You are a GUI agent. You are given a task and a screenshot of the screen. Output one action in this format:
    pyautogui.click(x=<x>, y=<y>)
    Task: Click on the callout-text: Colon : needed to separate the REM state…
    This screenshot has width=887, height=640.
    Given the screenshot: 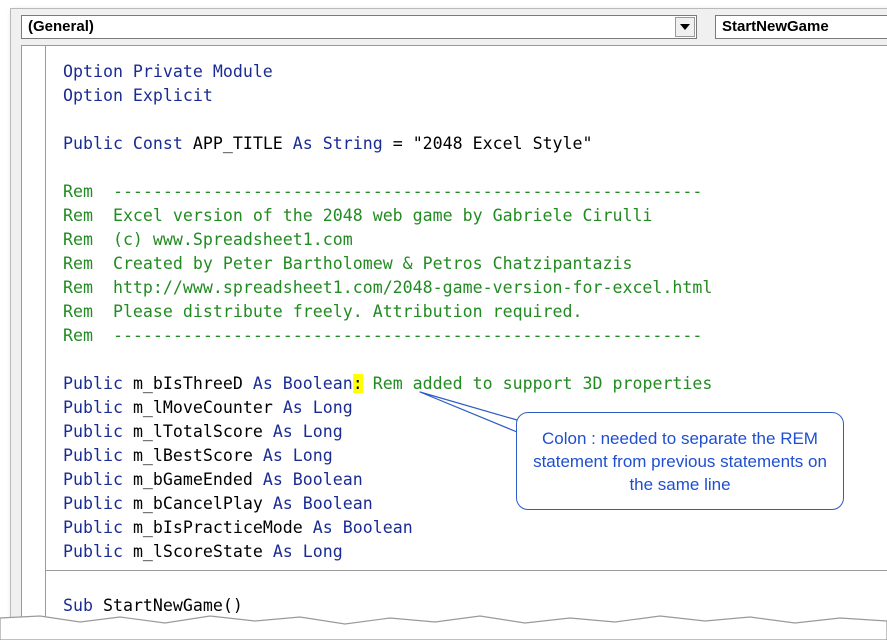 What is the action you would take?
    pyautogui.click(x=680, y=461)
    